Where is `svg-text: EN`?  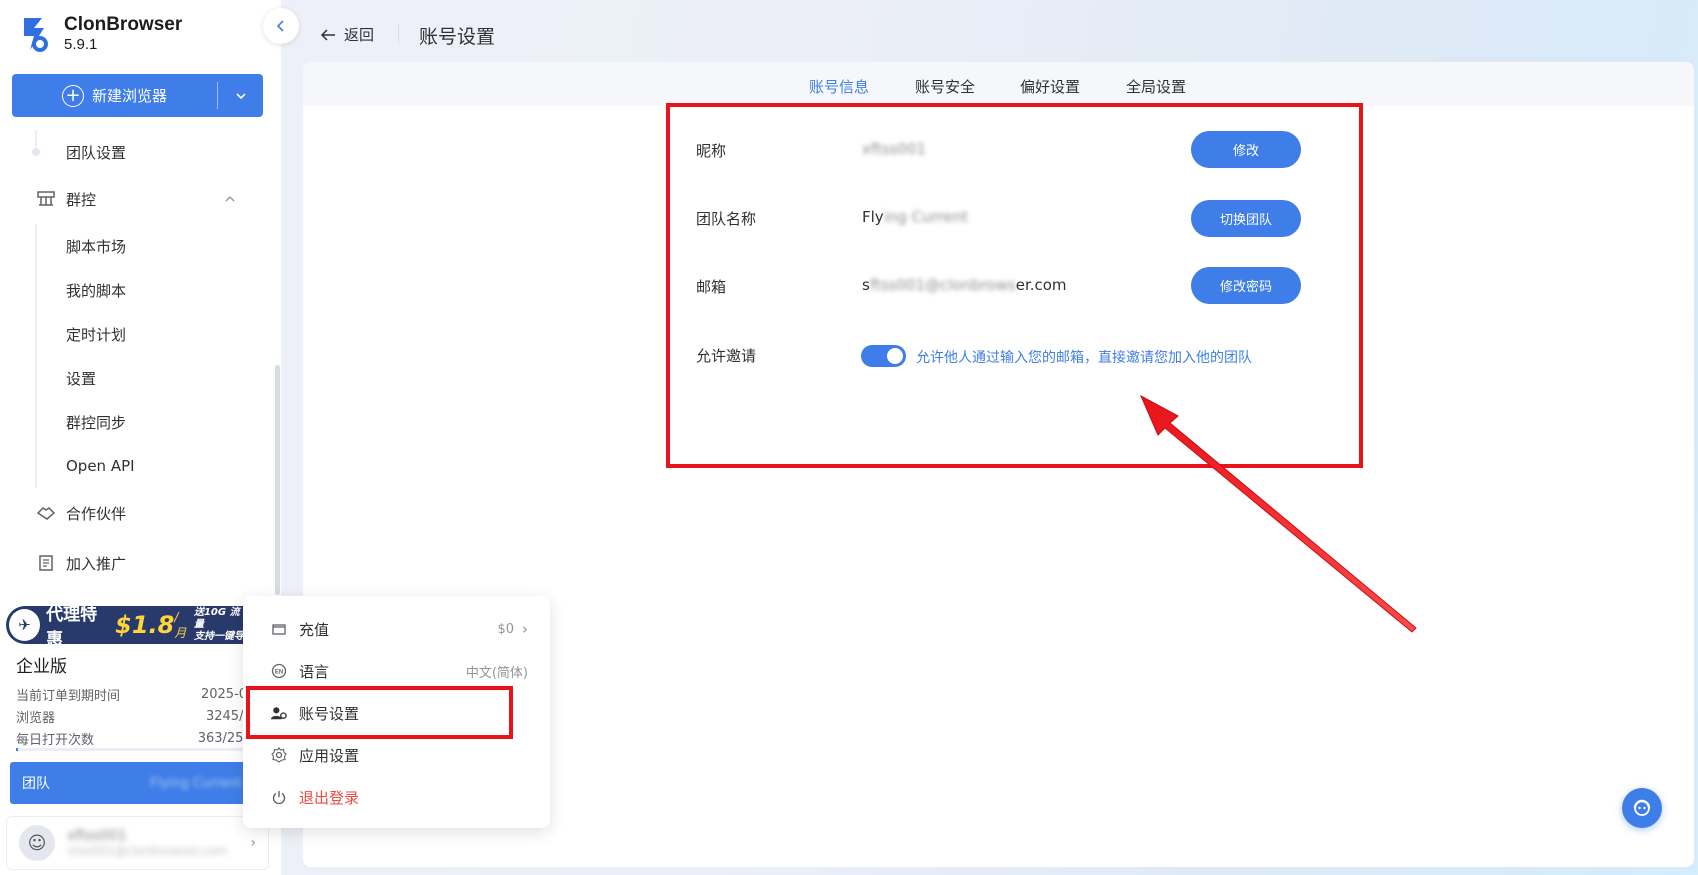
svg-text: EN is located at coordinates (279, 673).